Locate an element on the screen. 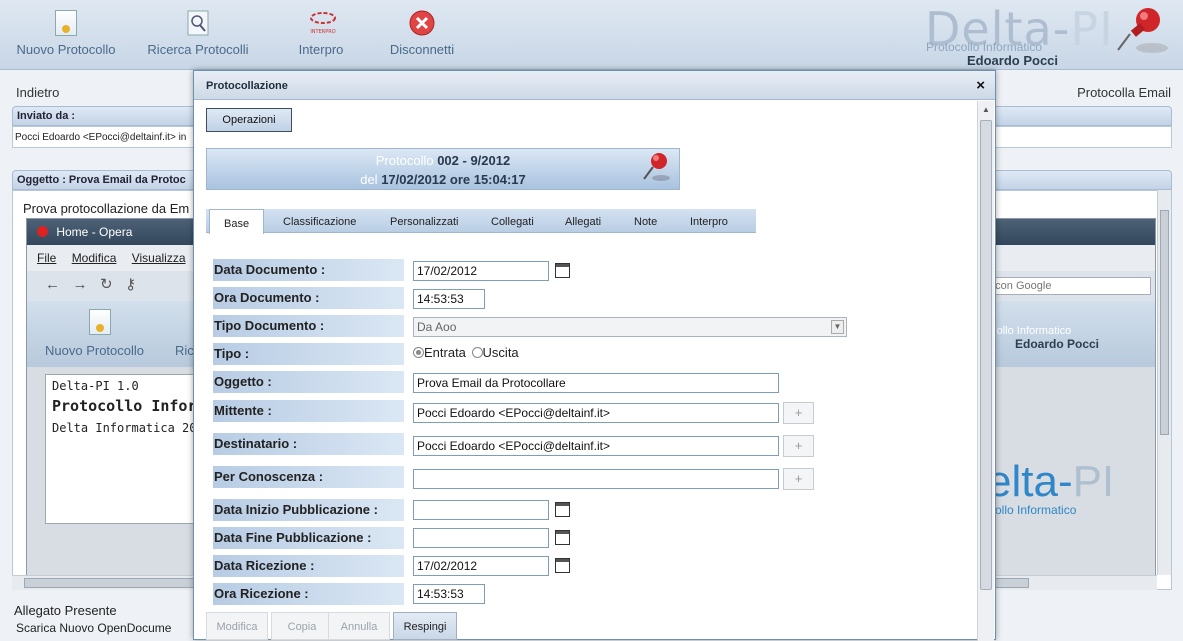 Image resolution: width=1183 pixels, height=641 pixels. uscita-radio is located at coordinates (477, 352).